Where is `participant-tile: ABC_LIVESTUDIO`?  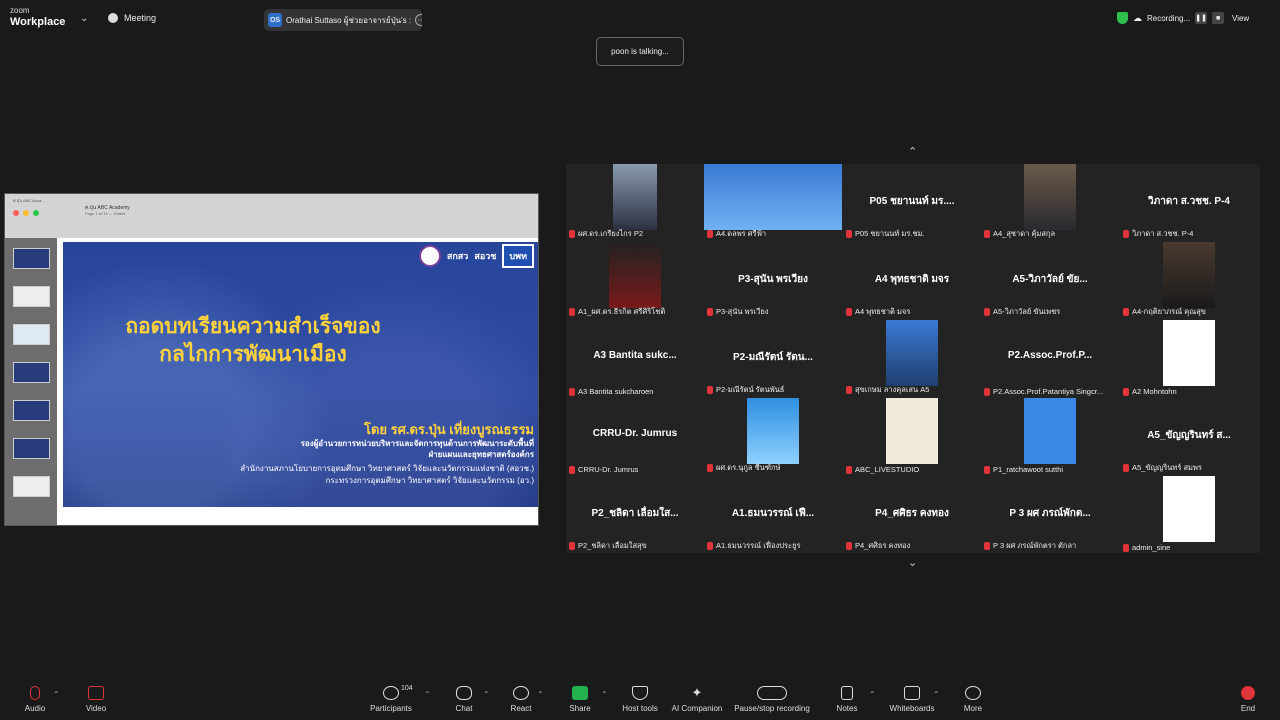 participant-tile: ABC_LIVESTUDIO is located at coordinates (912, 437).